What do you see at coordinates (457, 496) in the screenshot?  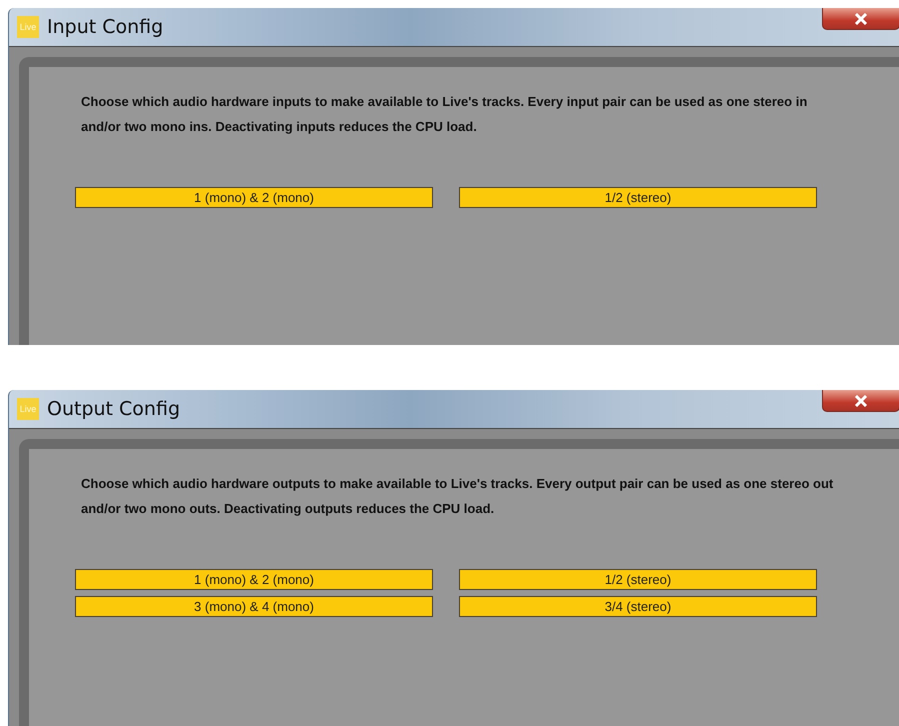 I see `description-text: Choose which audio hardware outputs to make available to Live's tracks. Every output pair can be used as one stereo out and/or two mono outs. Deactivating outputs reduces the CPU load.` at bounding box center [457, 496].